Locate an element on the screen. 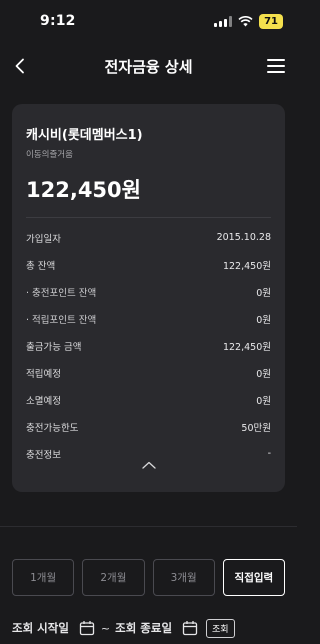 The height and width of the screenshot is (644, 320). detail-row-withdrawable: 출금가능 금액 122,450원 is located at coordinates (148, 345).